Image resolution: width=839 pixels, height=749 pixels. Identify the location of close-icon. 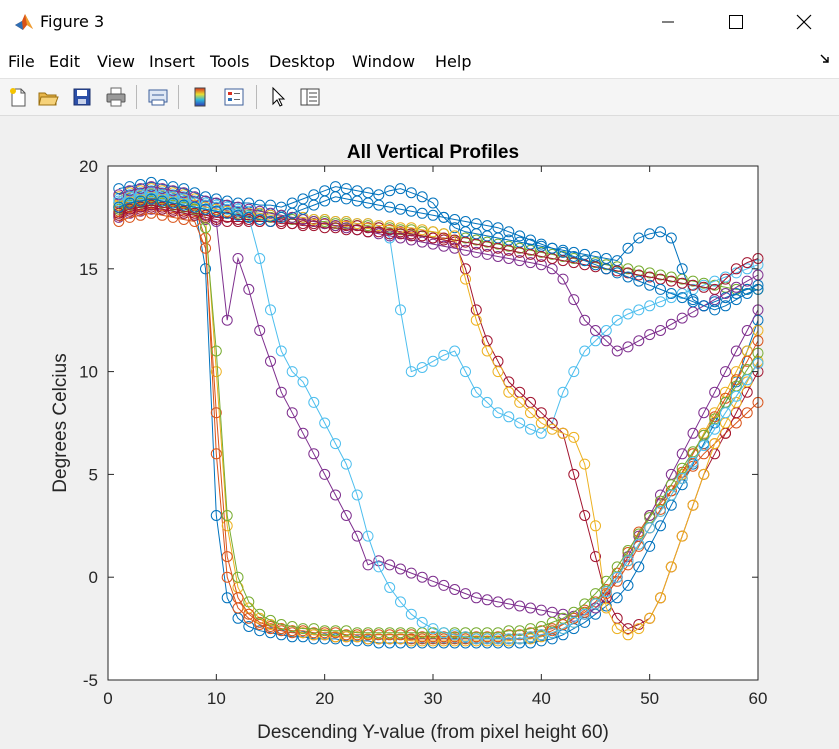
(804, 22).